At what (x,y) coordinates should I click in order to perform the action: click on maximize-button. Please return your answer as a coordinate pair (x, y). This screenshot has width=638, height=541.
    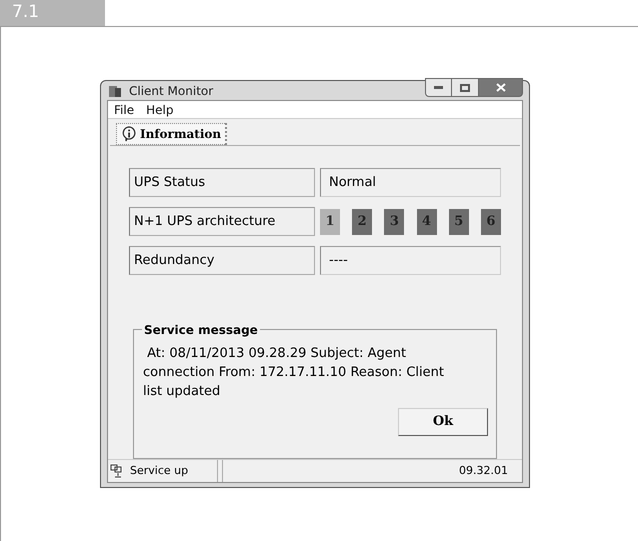
    Looking at the image, I should click on (465, 87).